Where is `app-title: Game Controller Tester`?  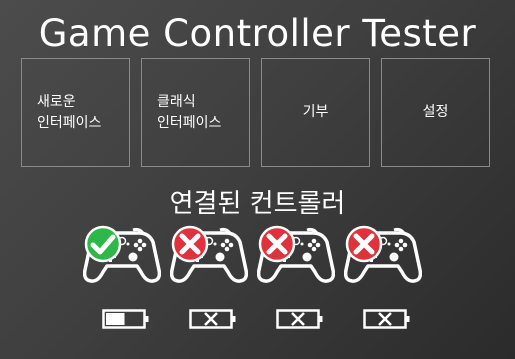 app-title: Game Controller Tester is located at coordinates (257, 33).